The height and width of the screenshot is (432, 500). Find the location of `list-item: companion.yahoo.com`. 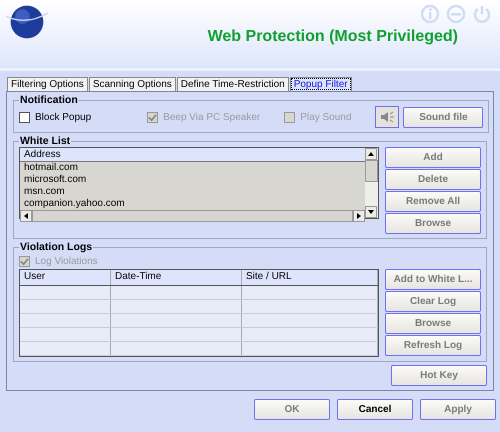

list-item: companion.yahoo.com is located at coordinates (192, 204).